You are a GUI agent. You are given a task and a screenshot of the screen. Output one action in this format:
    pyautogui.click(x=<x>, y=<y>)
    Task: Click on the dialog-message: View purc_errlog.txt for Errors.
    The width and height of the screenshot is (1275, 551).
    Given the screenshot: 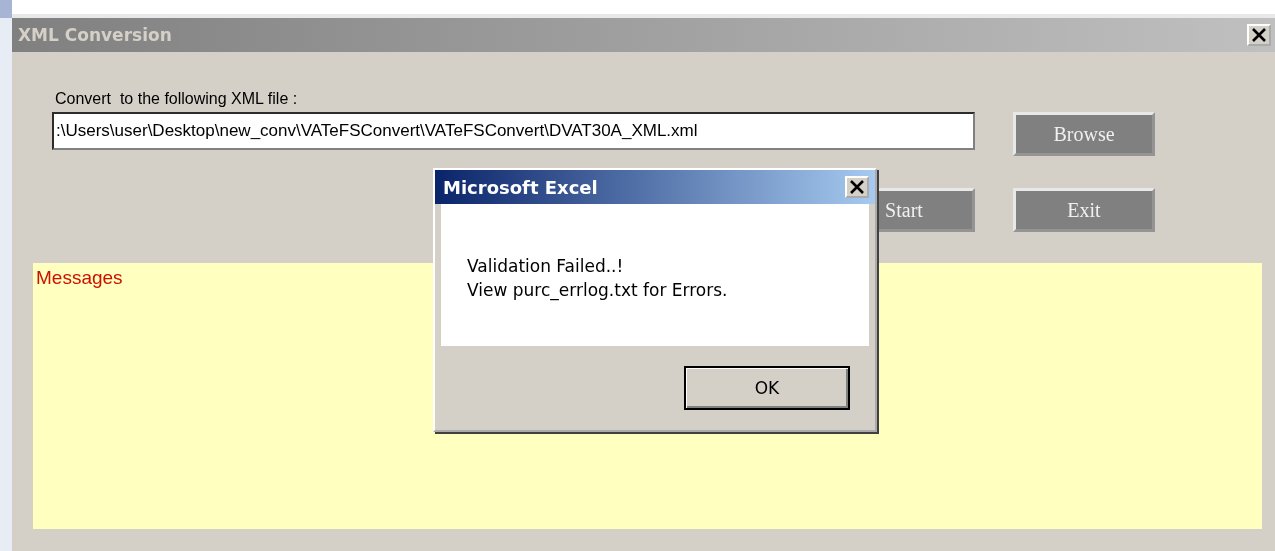 What is the action you would take?
    pyautogui.click(x=598, y=290)
    